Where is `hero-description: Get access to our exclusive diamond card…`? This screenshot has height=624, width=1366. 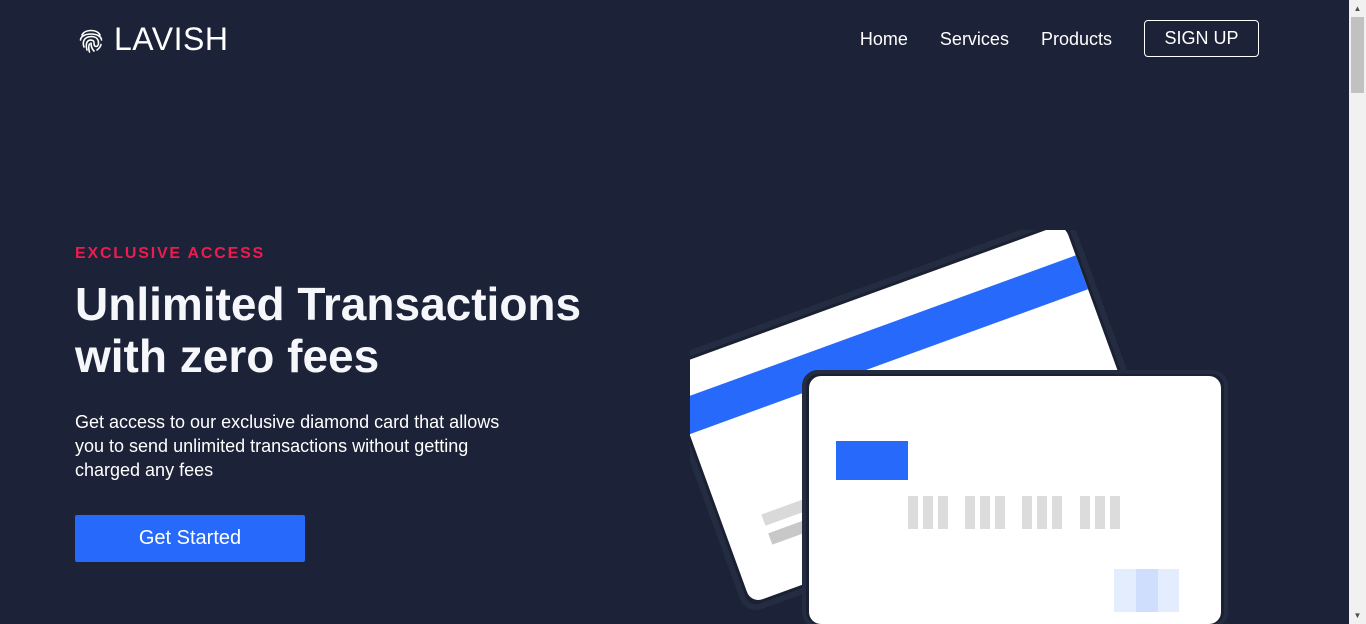
hero-description: Get access to our exclusive diamond card… is located at coordinates (287, 446).